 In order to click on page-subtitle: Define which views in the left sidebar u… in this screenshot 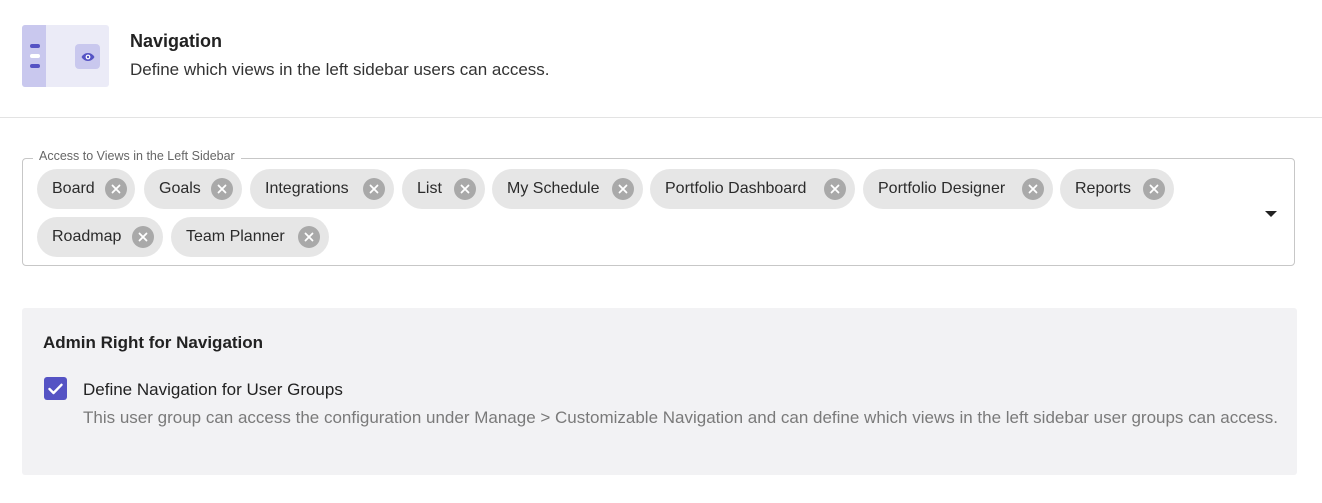, I will do `click(340, 69)`.